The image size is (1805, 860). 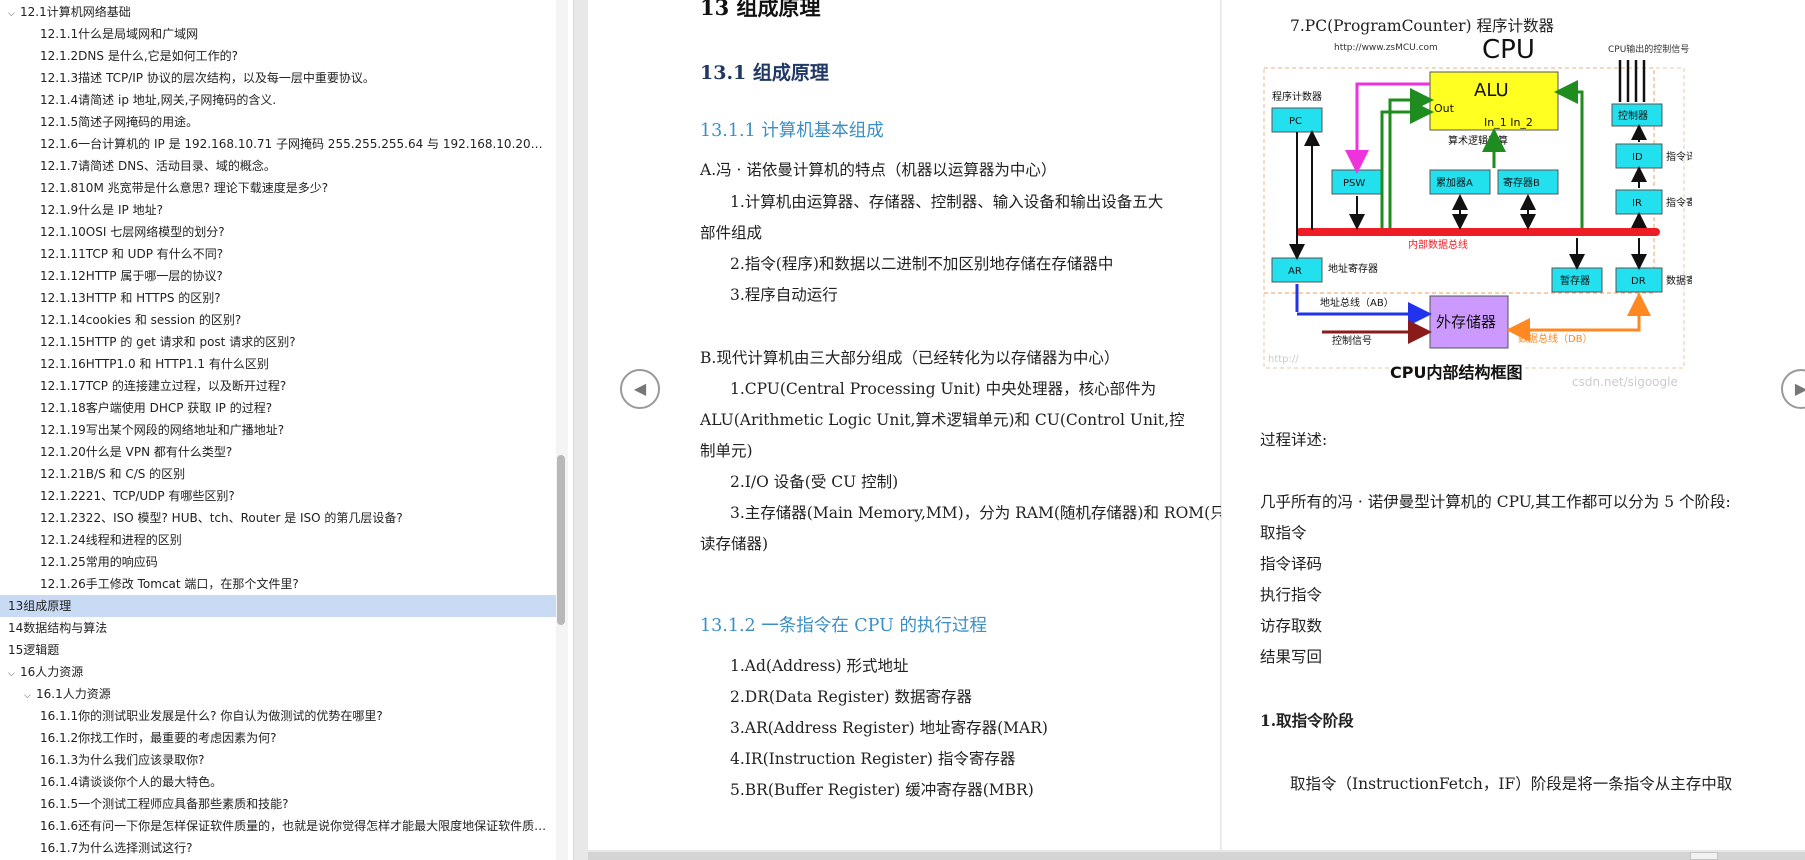 What do you see at coordinates (113, 474) in the screenshot?
I see `toc-item-label: 12.1.21B/S 和 C/S 的区别` at bounding box center [113, 474].